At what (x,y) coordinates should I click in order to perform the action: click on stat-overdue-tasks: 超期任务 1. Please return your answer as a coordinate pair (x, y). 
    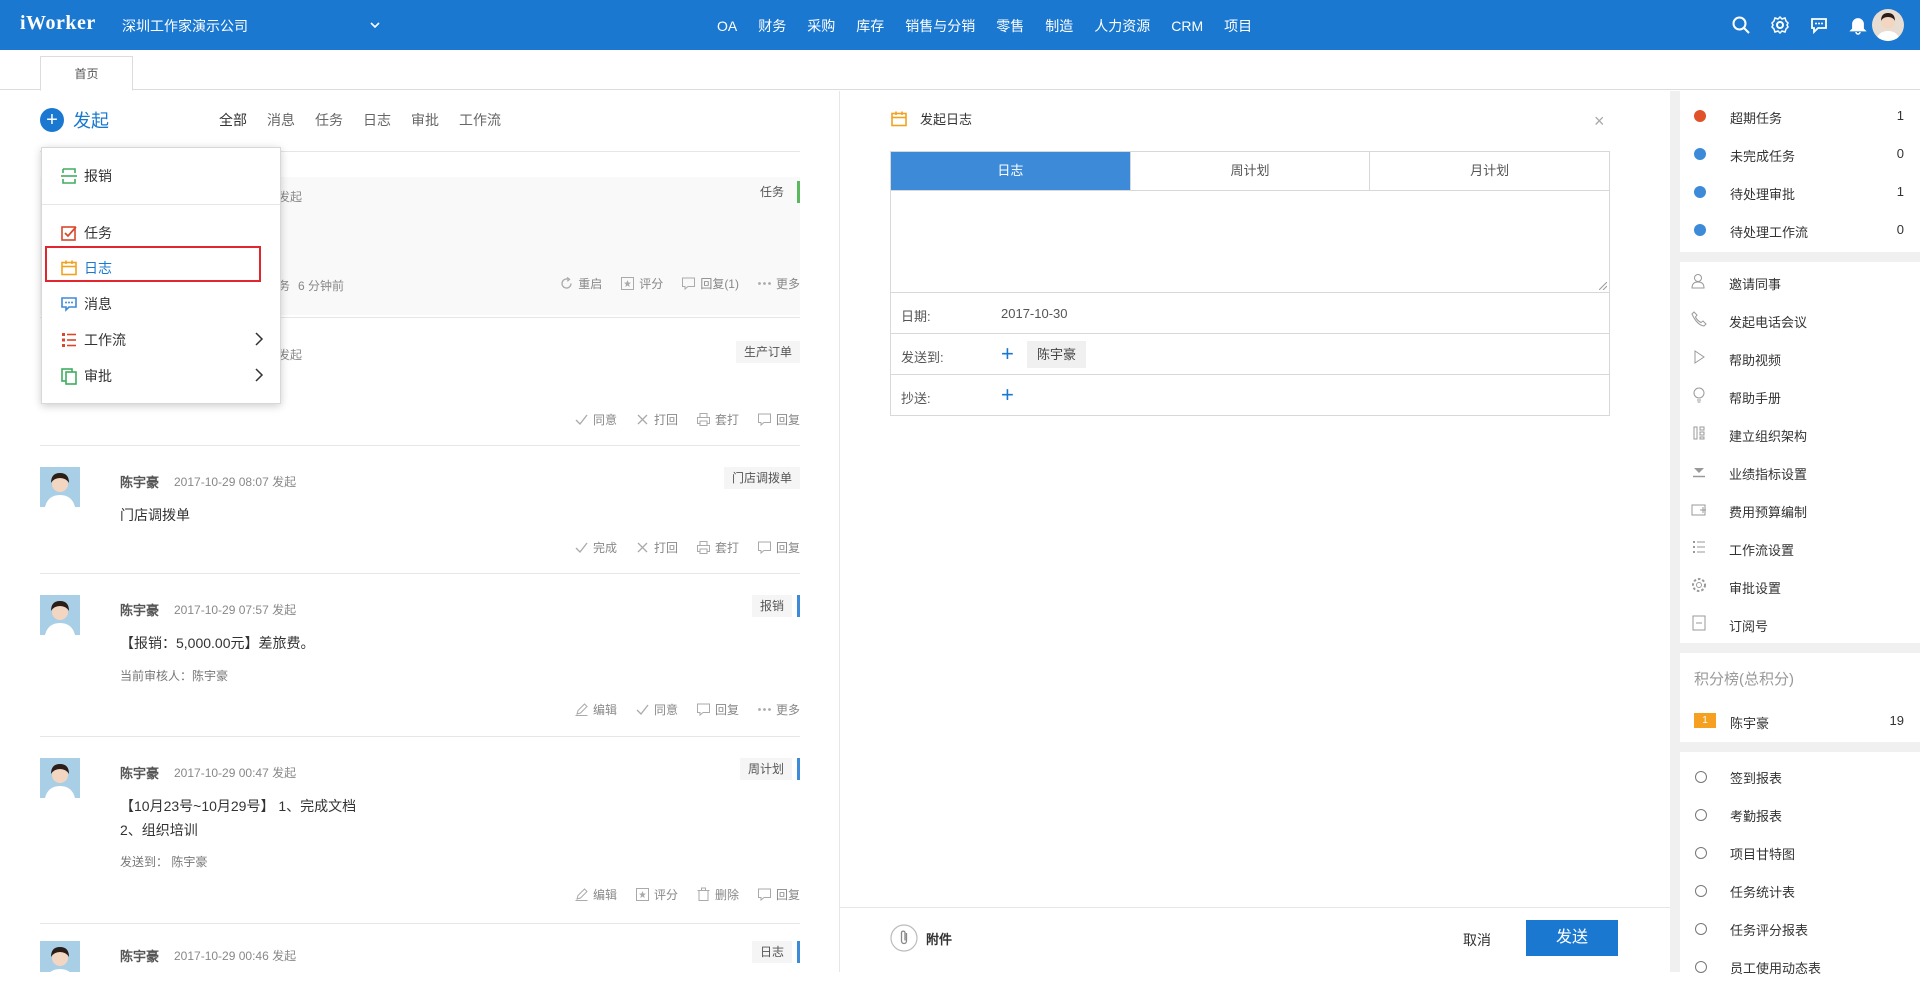
    Looking at the image, I should click on (1800, 114).